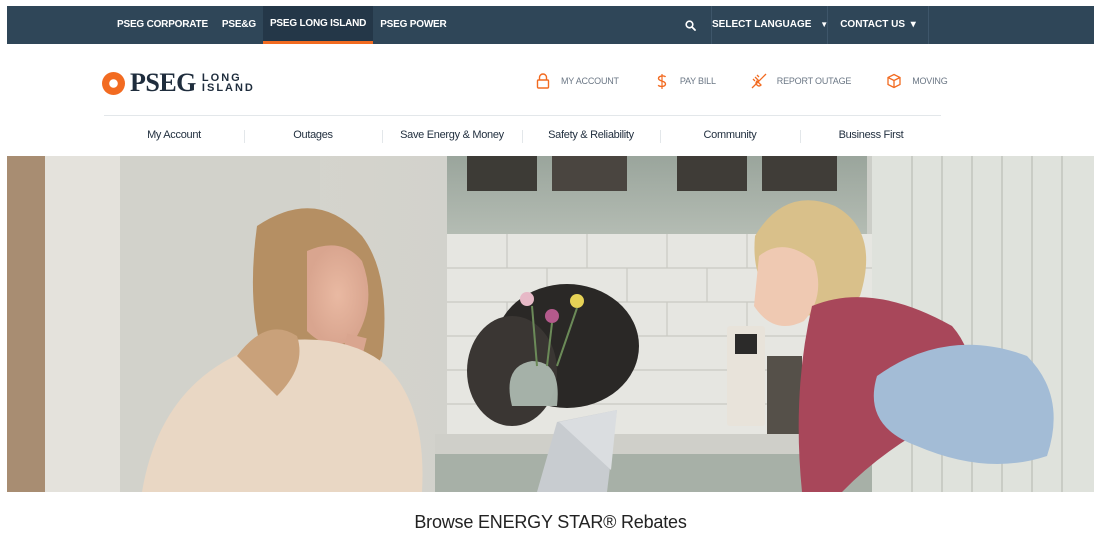 This screenshot has width=1094, height=539. I want to click on my-account-link: MY ACCOUNT, so click(576, 81).